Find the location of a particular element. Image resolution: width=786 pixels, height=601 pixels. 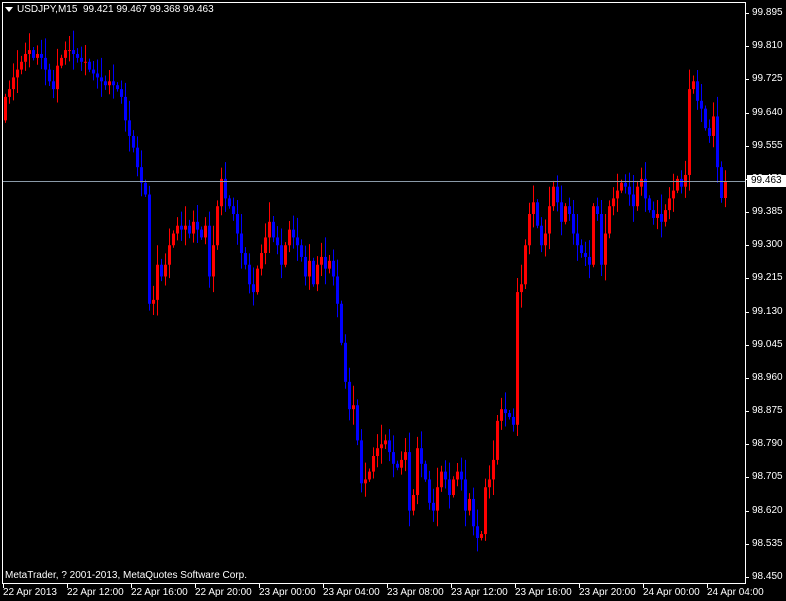

symbol-label: USDJPY,M15 is located at coordinates (47, 9).